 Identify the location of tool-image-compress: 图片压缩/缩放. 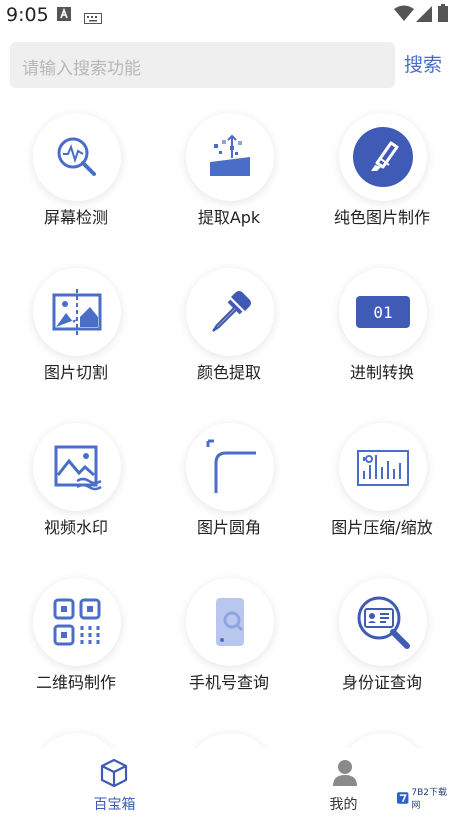
(382, 486).